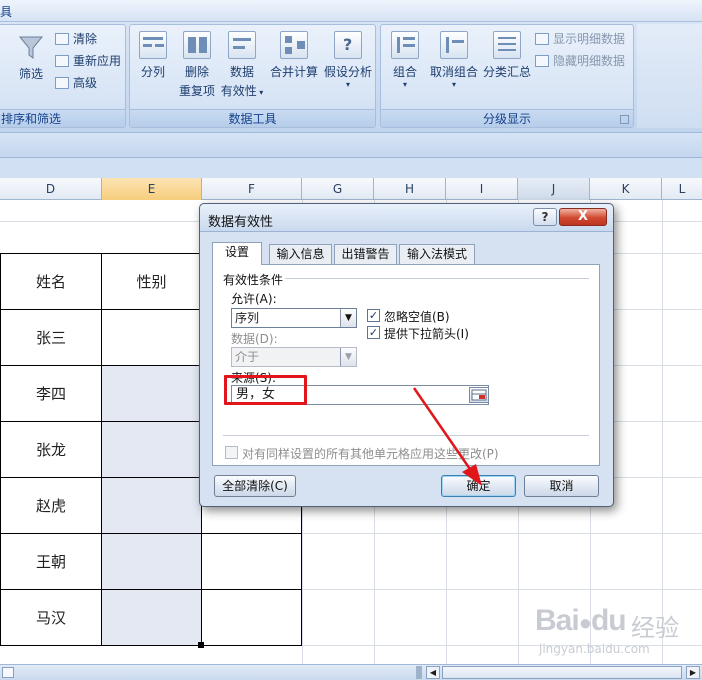  I want to click on data-validation-button: 数据 有效性 ▾, so click(242, 65).